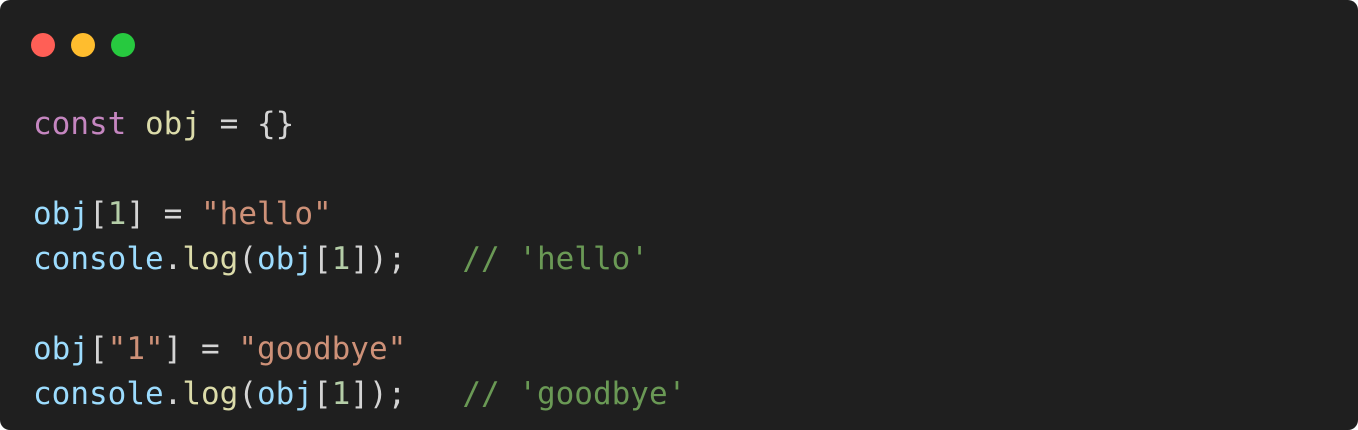 This screenshot has width=1358, height=430. I want to click on code-line: const obj = {}, so click(359, 124).